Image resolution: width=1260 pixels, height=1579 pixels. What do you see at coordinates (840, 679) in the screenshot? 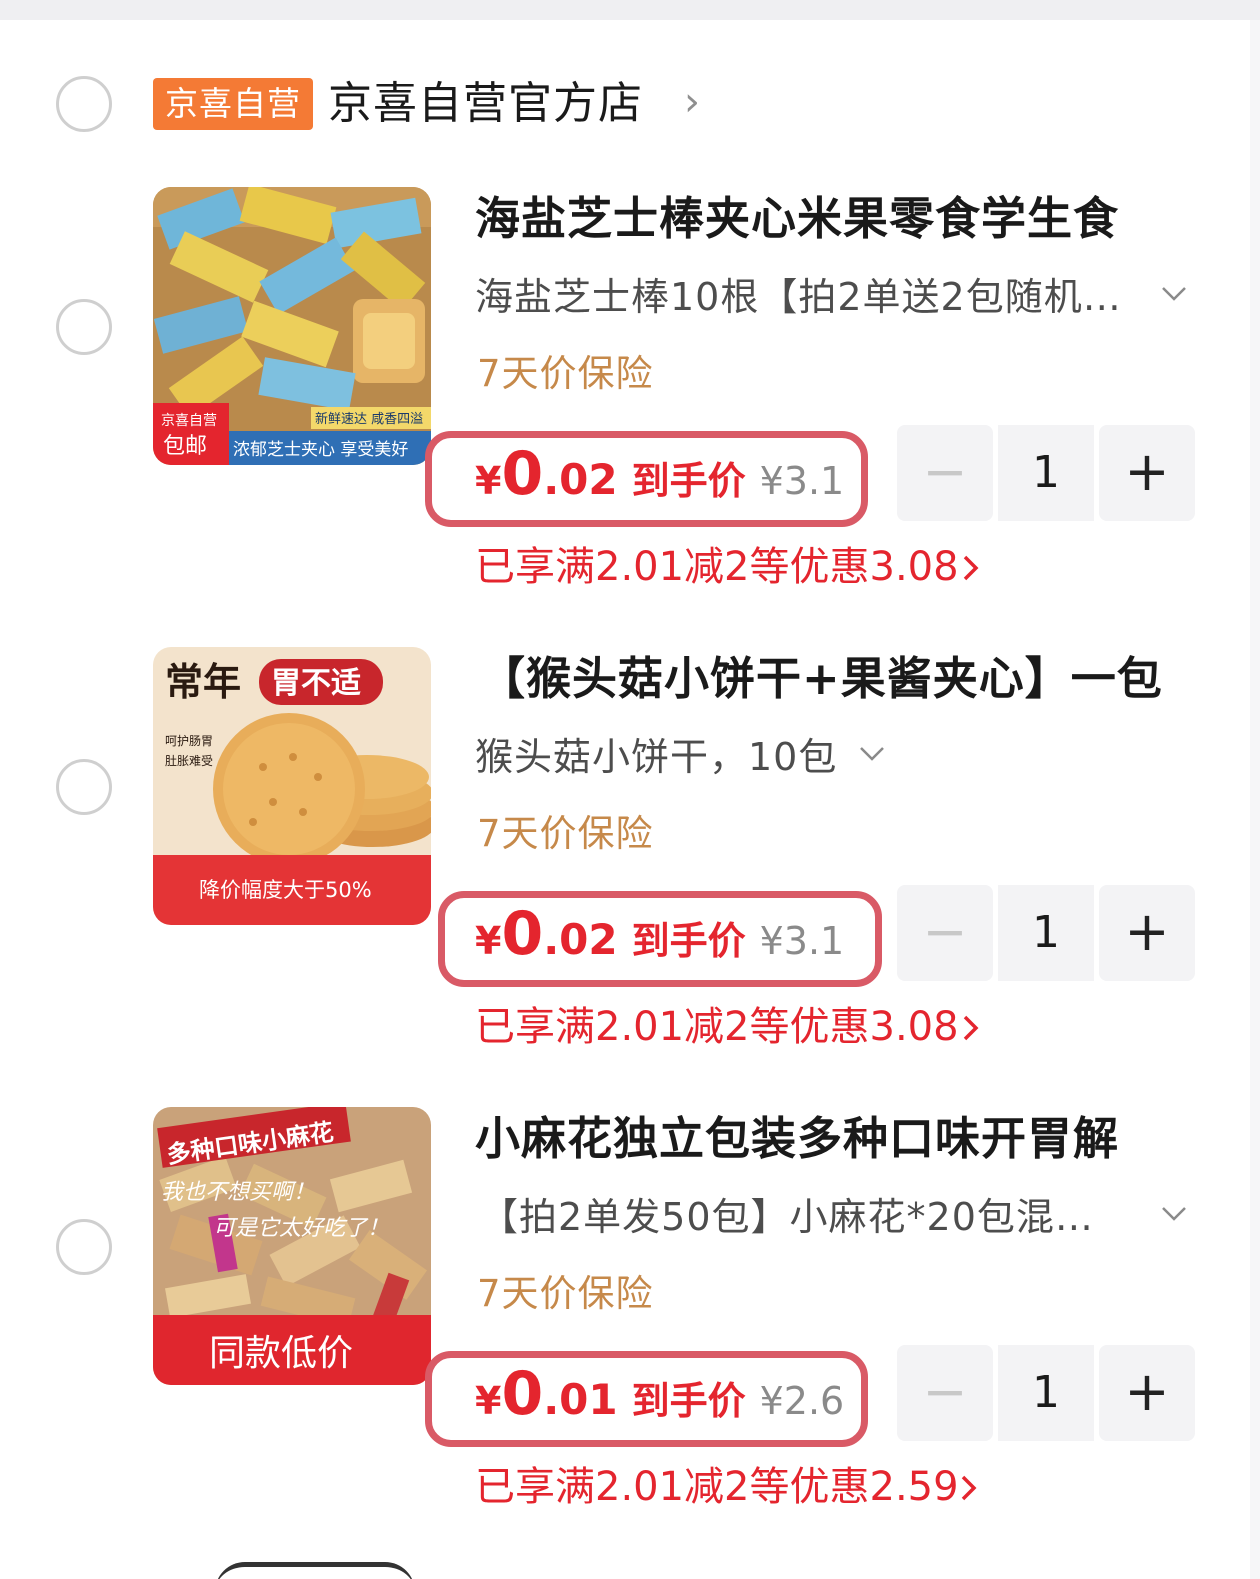
I see `product-title: 【猴头菇小饼干+果酱夹心】一包` at bounding box center [840, 679].